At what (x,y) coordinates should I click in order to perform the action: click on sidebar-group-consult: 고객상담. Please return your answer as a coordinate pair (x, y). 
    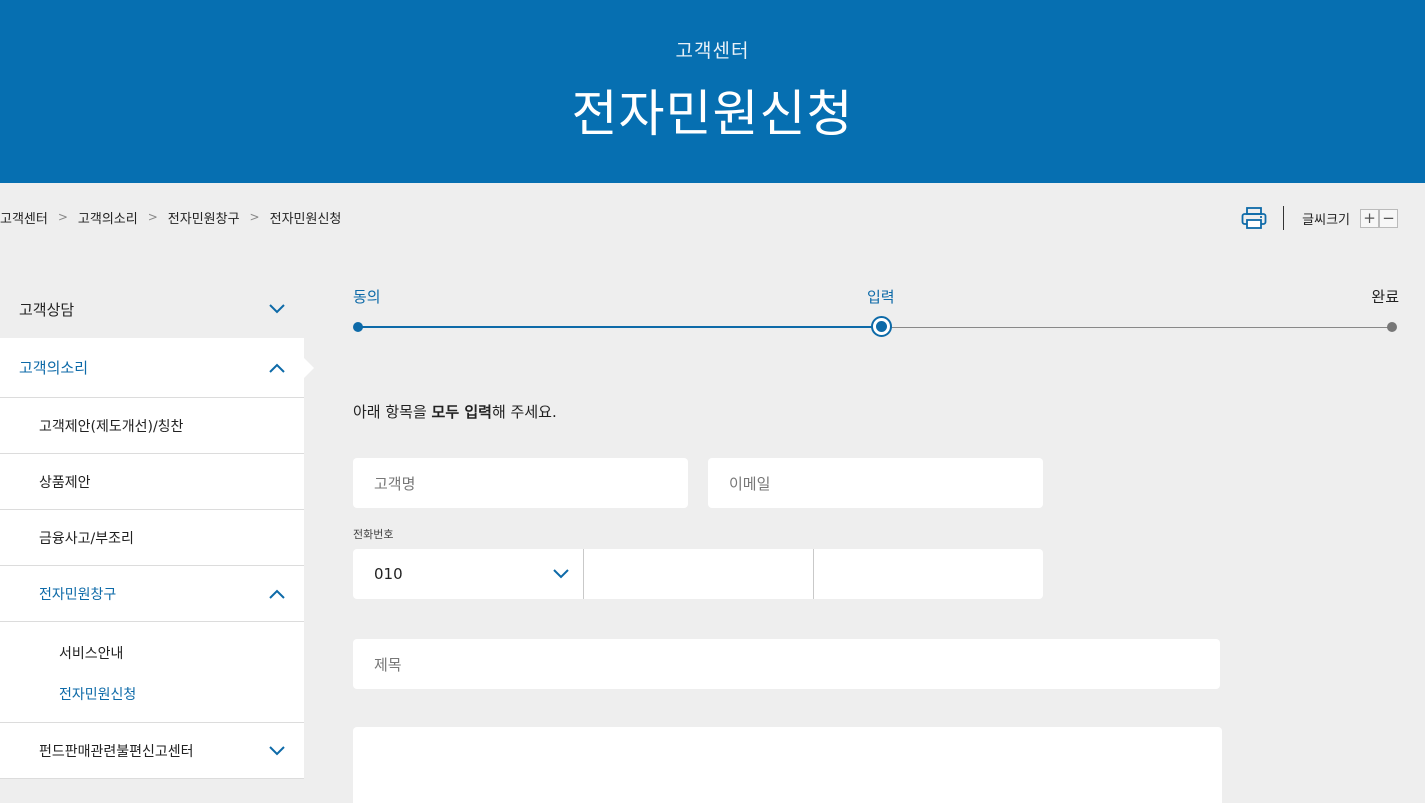
    Looking at the image, I should click on (152, 309).